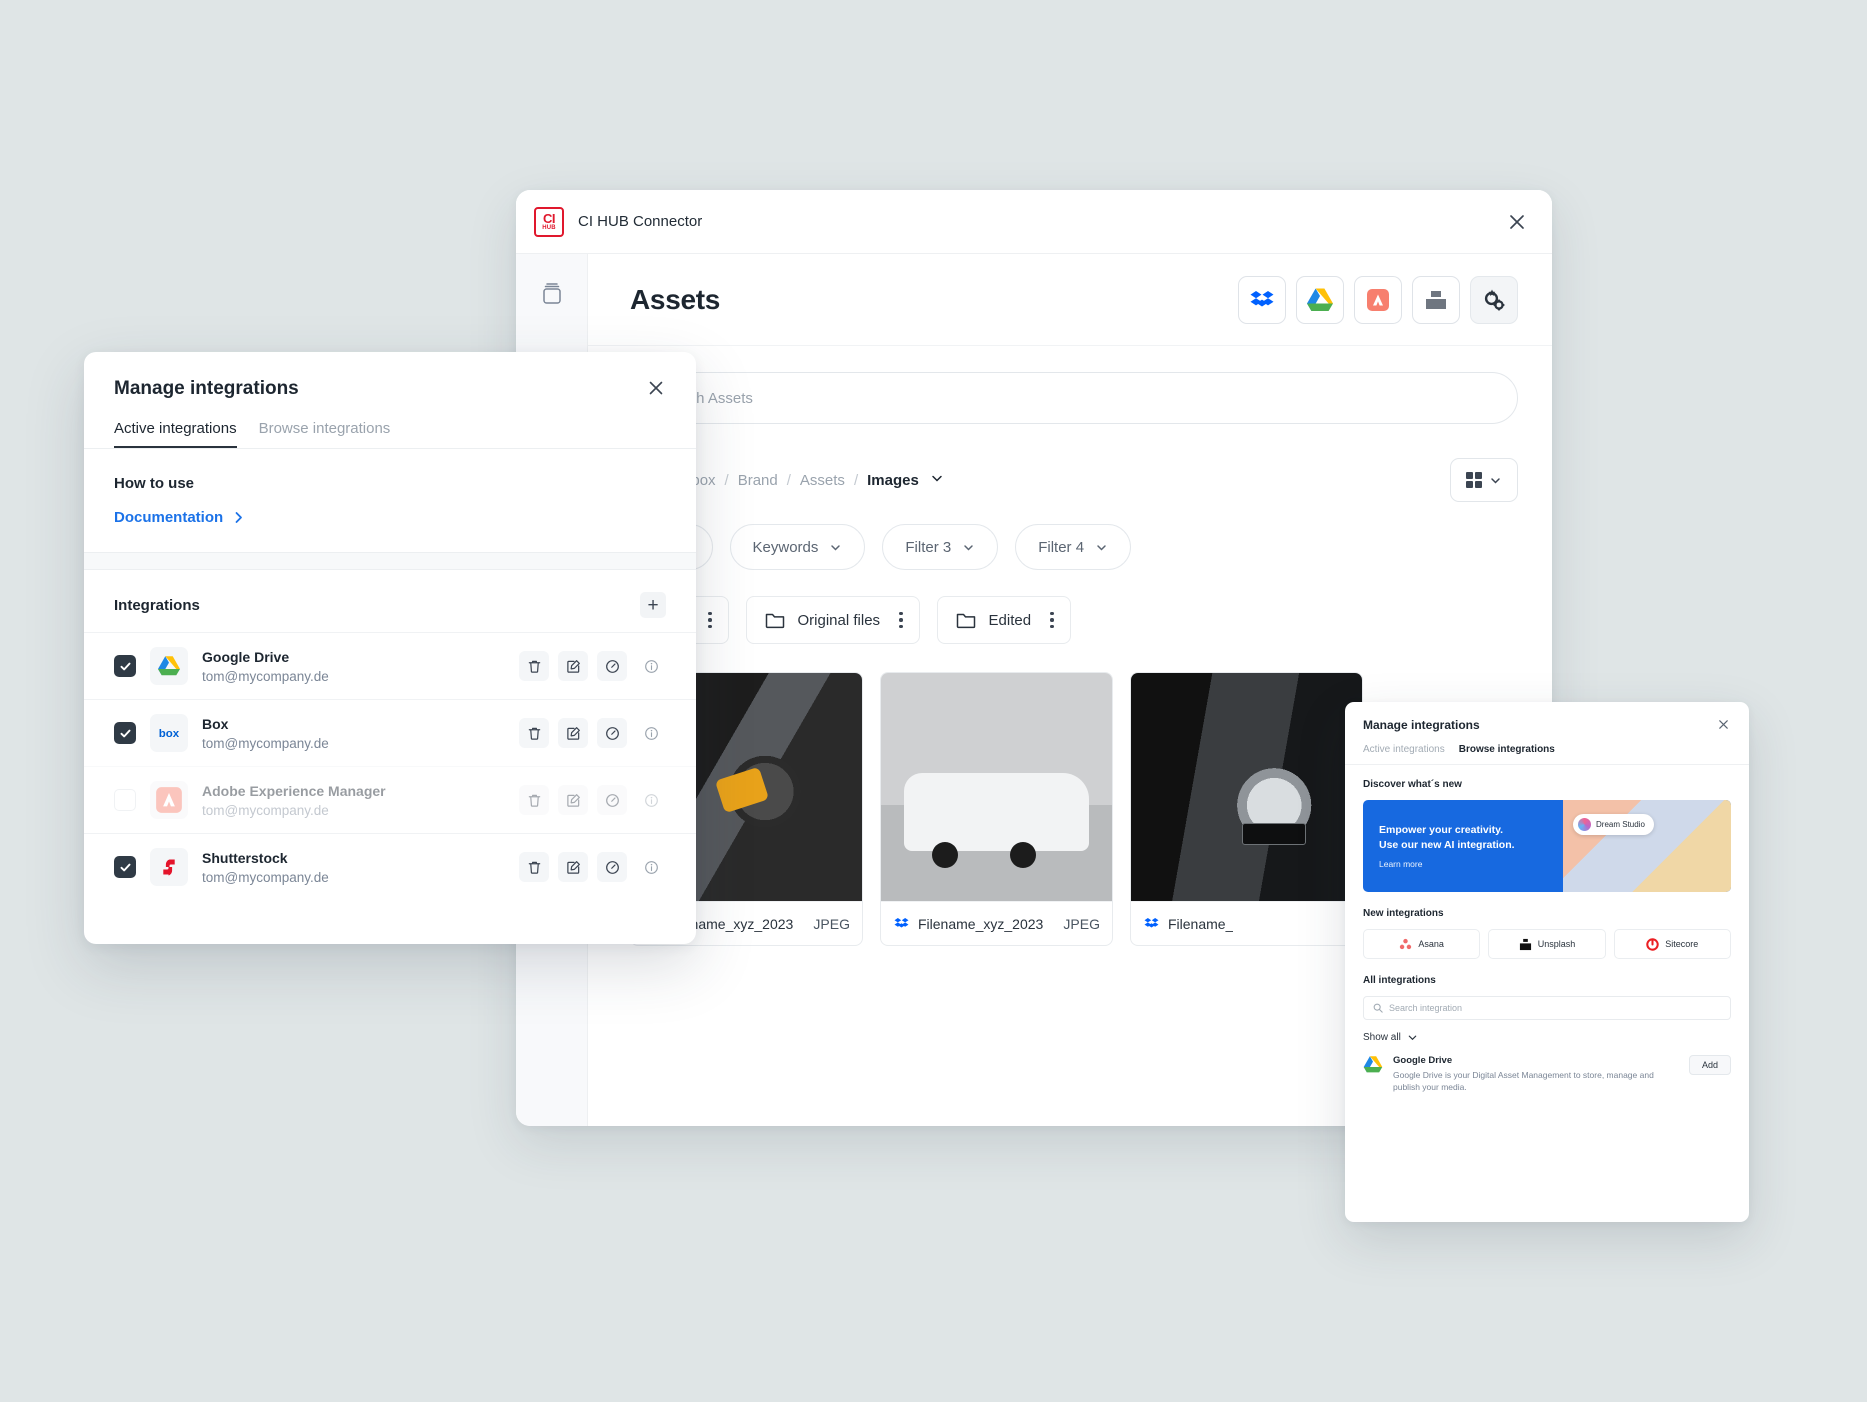  Describe the element at coordinates (1070, 300) in the screenshot. I see `assets-header: Assets` at that location.